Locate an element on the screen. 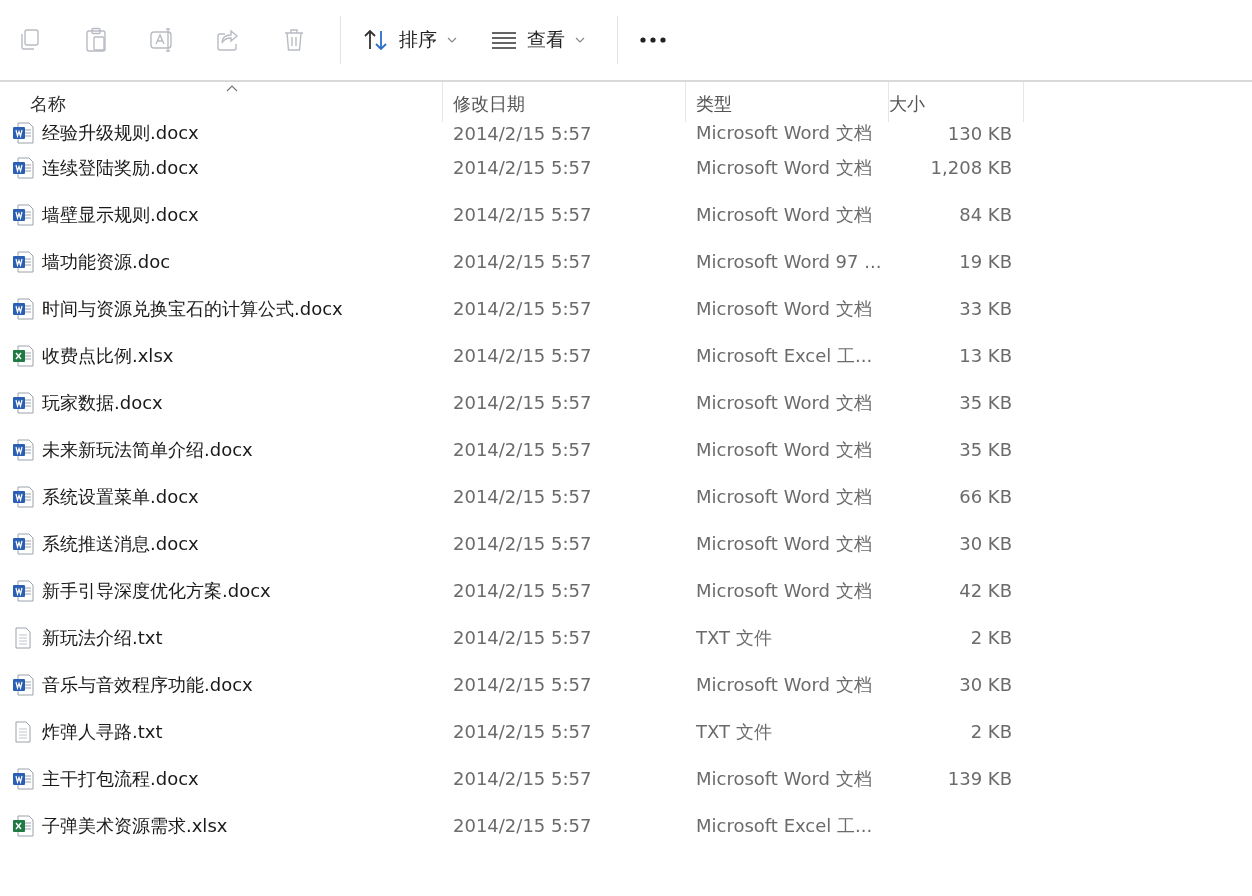 This screenshot has width=1252, height=896. file-name: 系统推送消息.docx is located at coordinates (120, 543).